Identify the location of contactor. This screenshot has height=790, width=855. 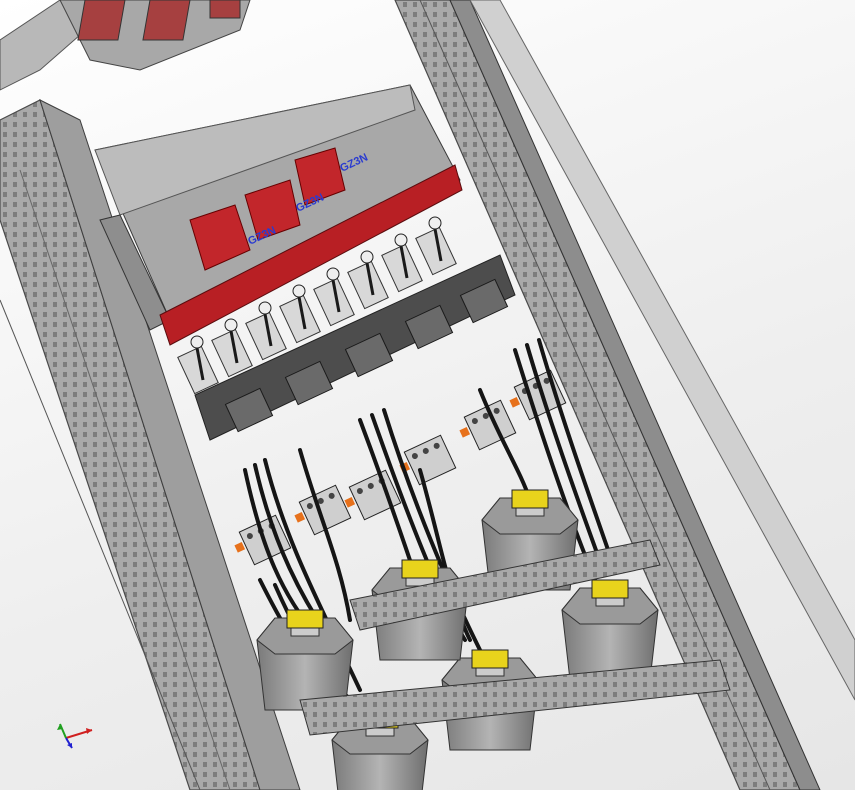
(428, 460).